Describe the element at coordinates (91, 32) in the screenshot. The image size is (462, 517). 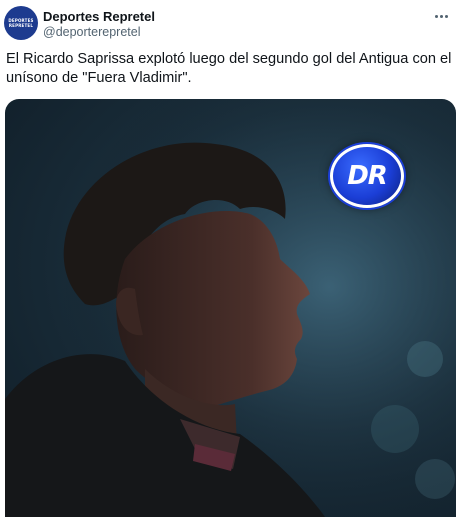
I see `user-handle: @deporterepretel` at that location.